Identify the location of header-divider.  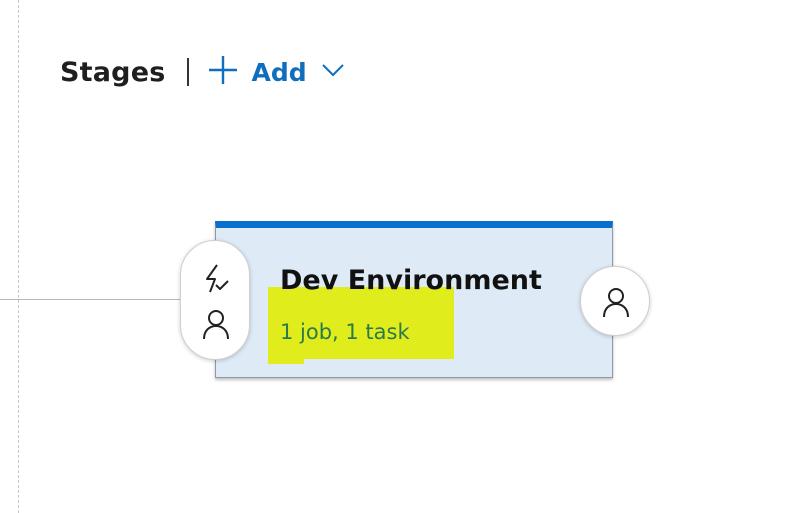
(188, 72).